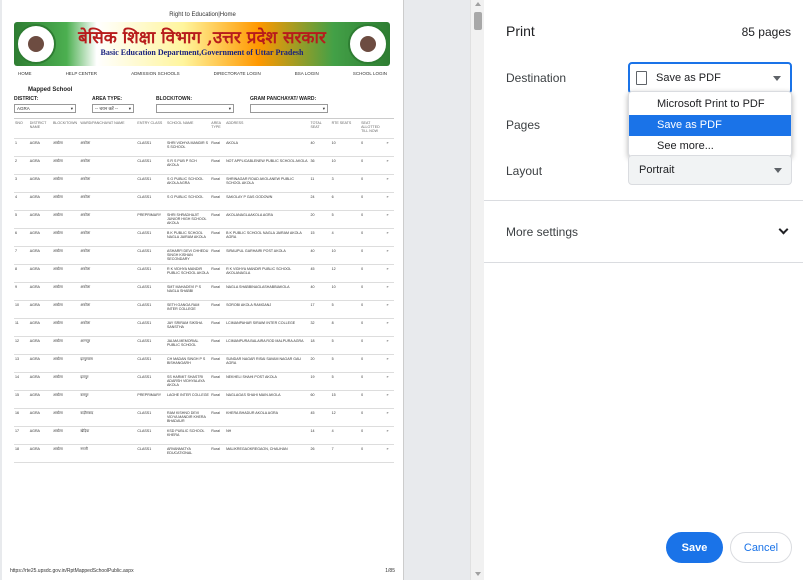 Image resolution: width=803 pixels, height=580 pixels. Describe the element at coordinates (195, 104) in the screenshot. I see `block-filter: BLOCK/TOWN: ▾` at that location.